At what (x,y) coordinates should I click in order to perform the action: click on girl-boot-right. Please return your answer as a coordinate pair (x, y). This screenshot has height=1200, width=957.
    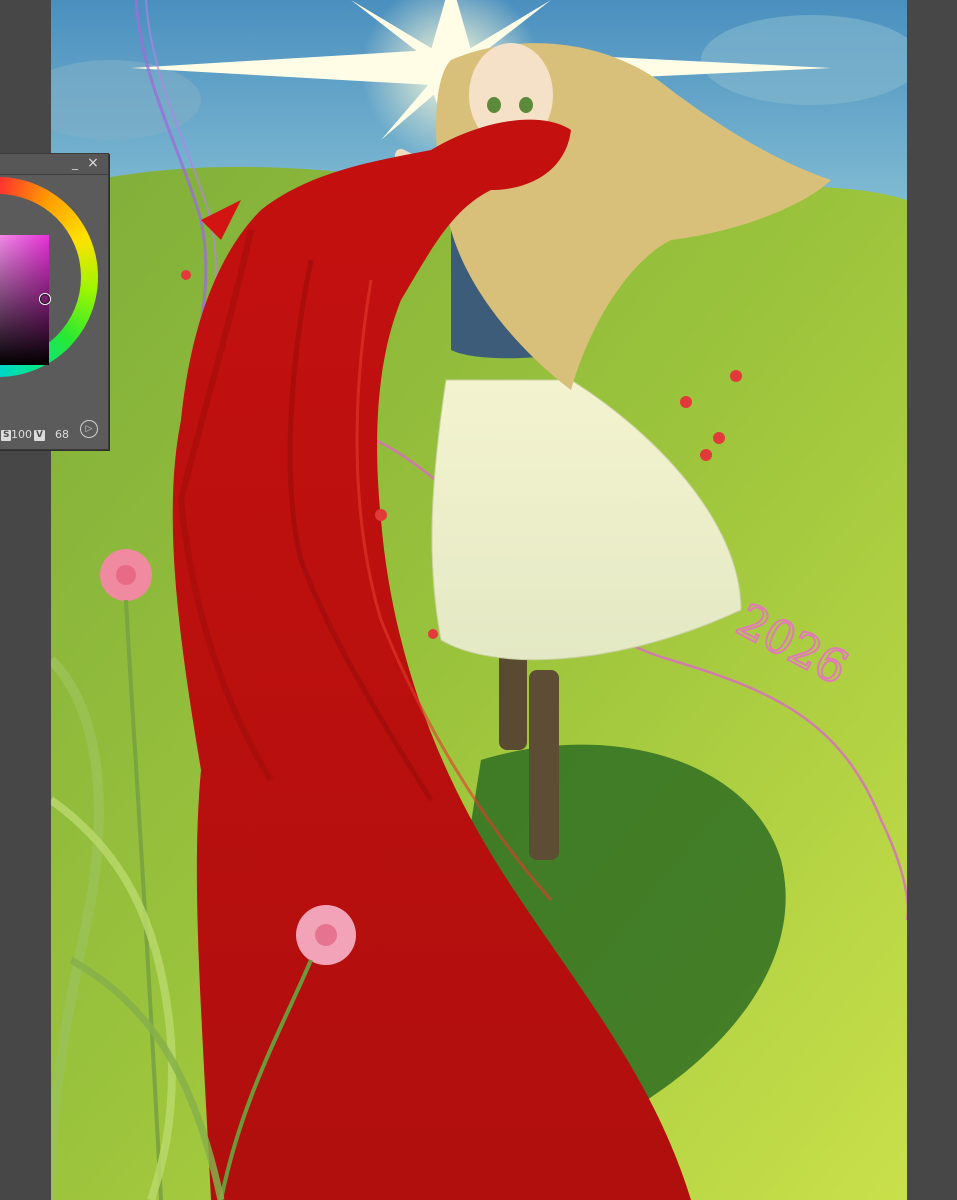
    Looking at the image, I should click on (544, 765).